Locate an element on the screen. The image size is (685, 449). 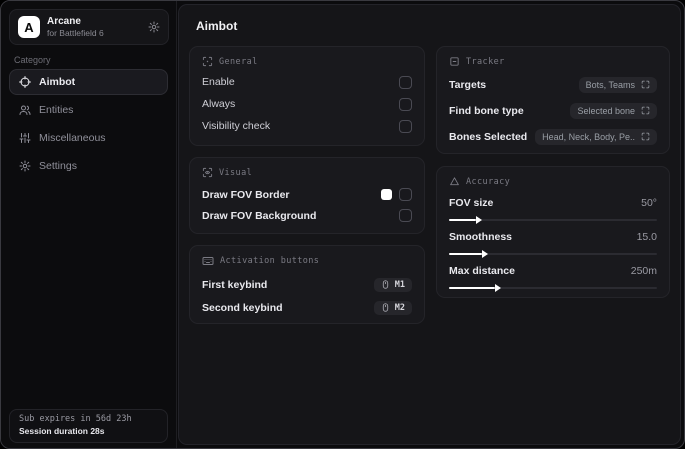
sidebar-item-entities: Entities is located at coordinates (88, 110).